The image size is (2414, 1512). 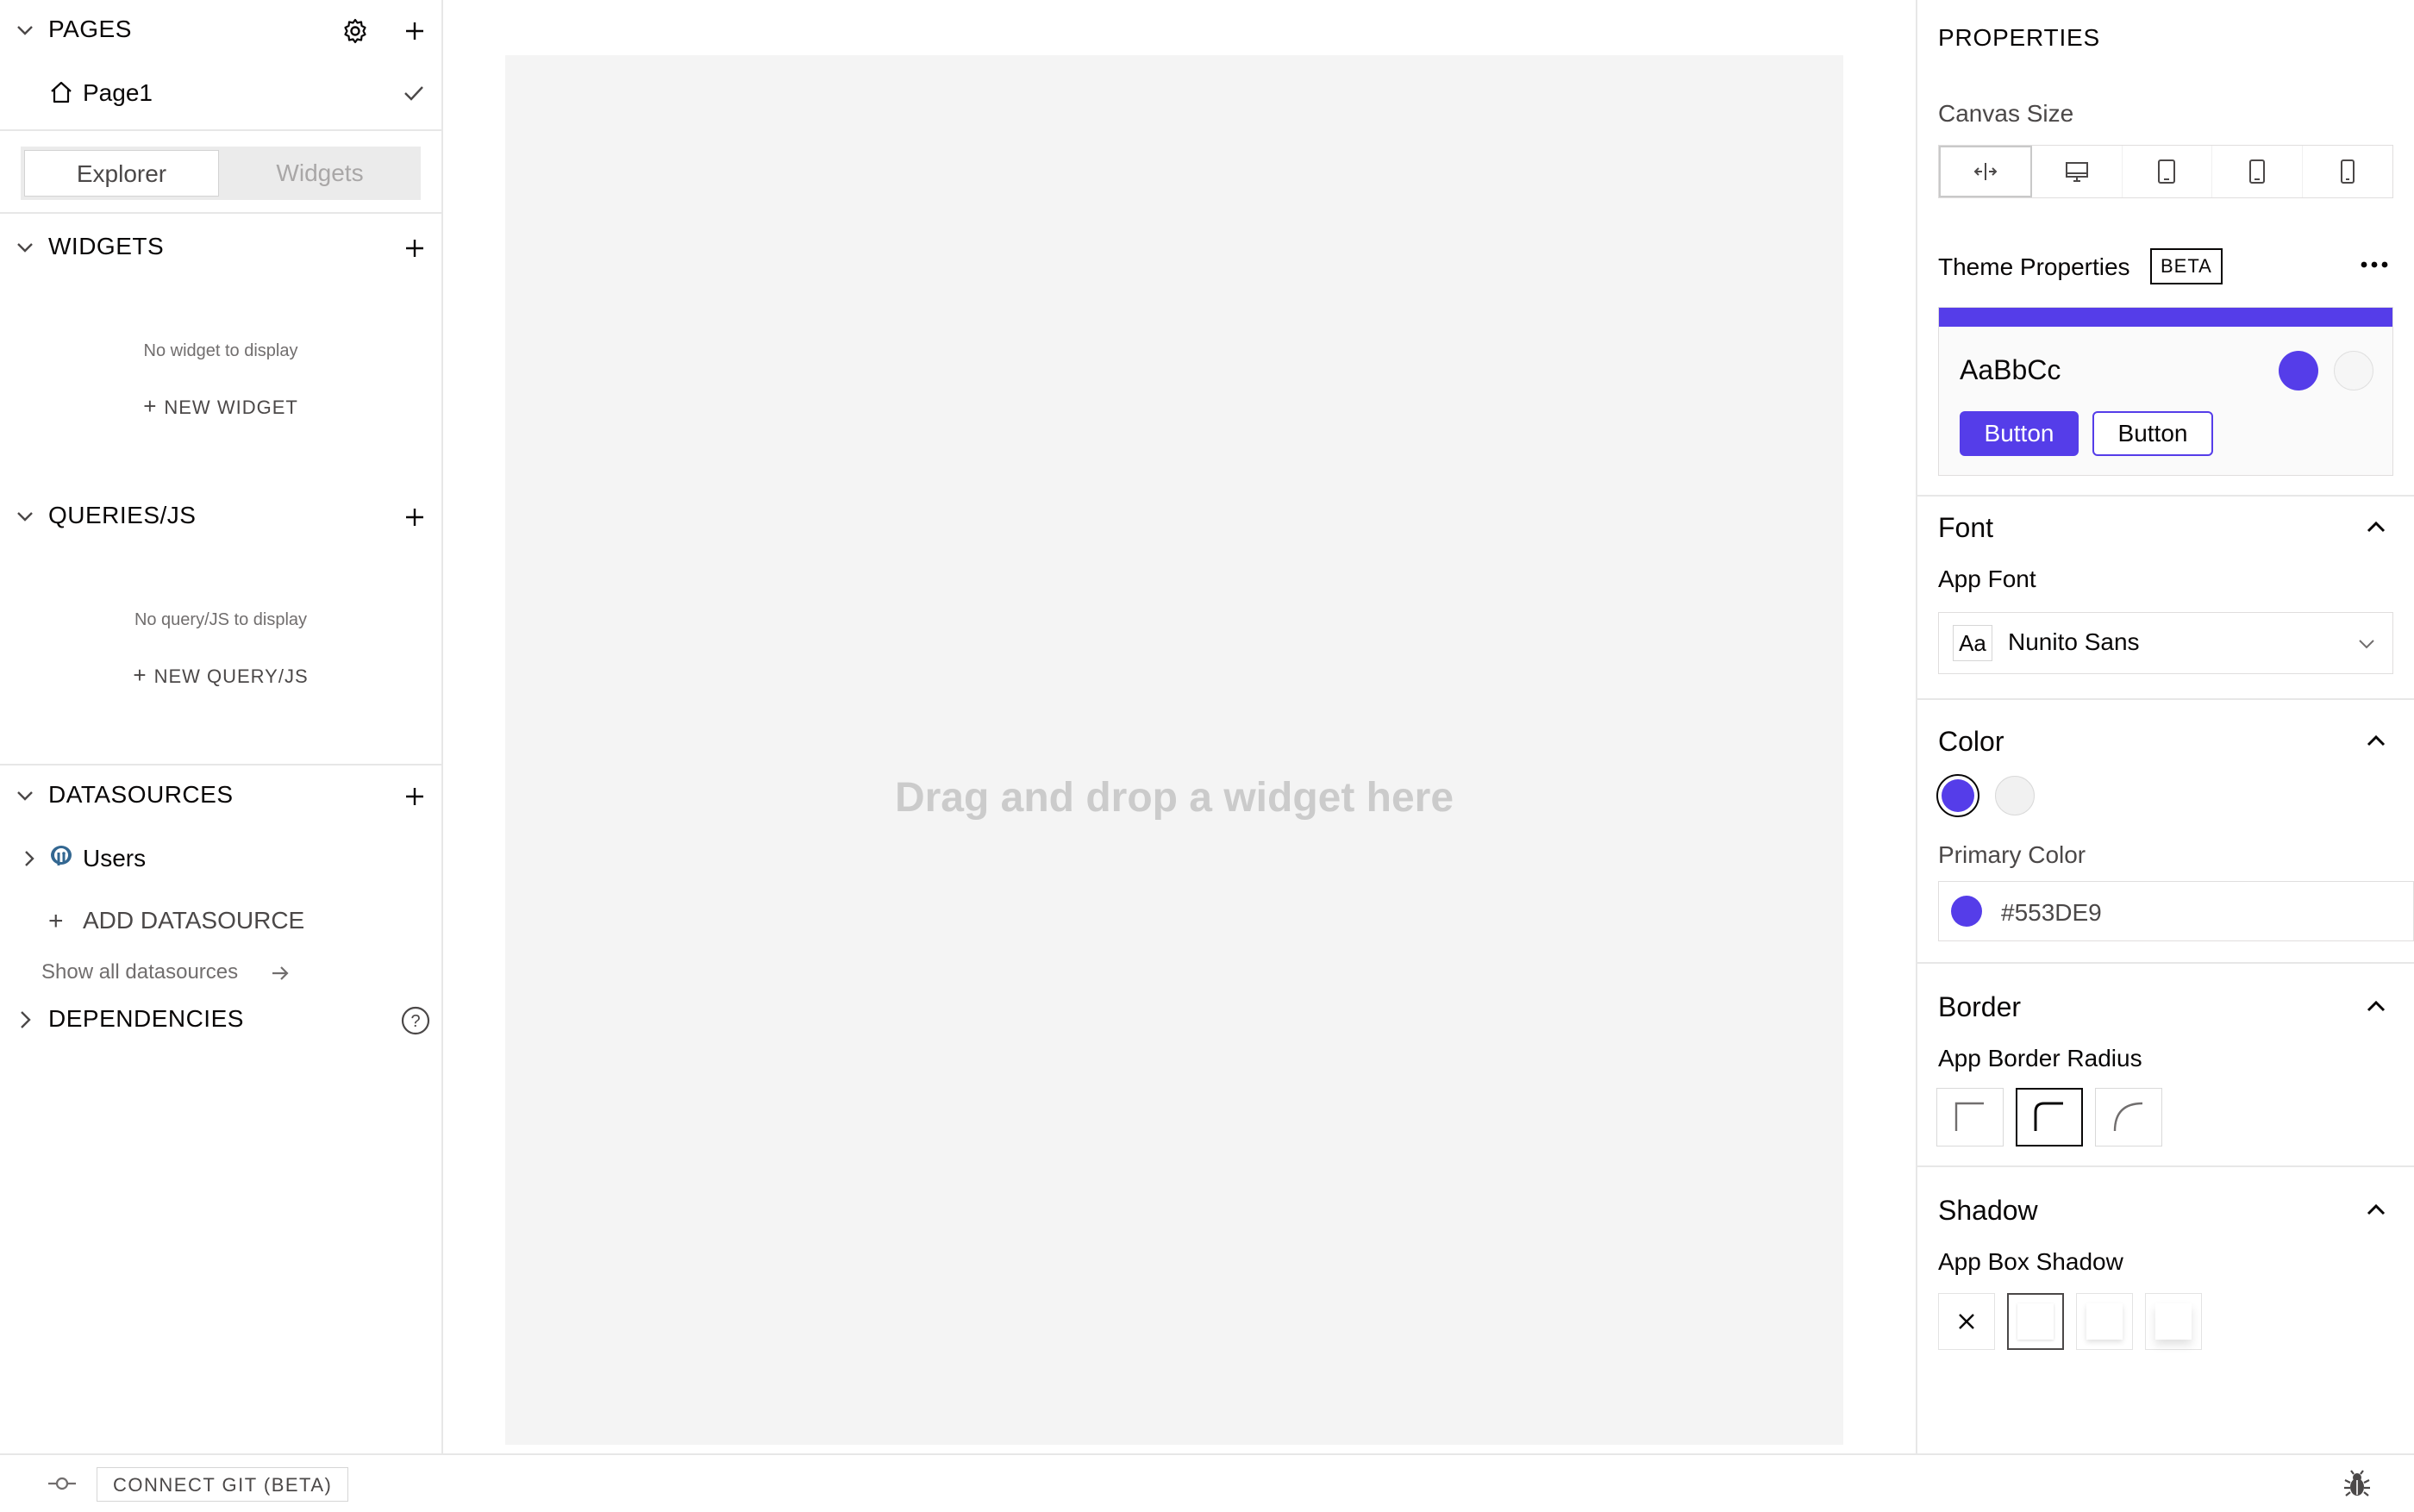 I want to click on shadow-small, so click(x=2035, y=1321).